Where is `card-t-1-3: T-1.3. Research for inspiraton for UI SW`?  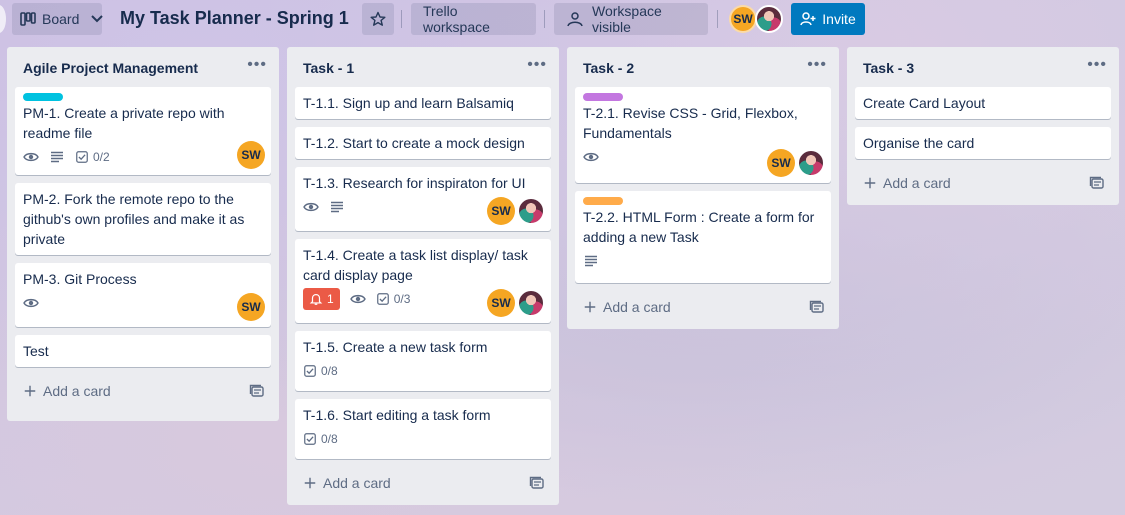 card-t-1-3: T-1.3. Research for inspiraton for UI SW is located at coordinates (423, 199).